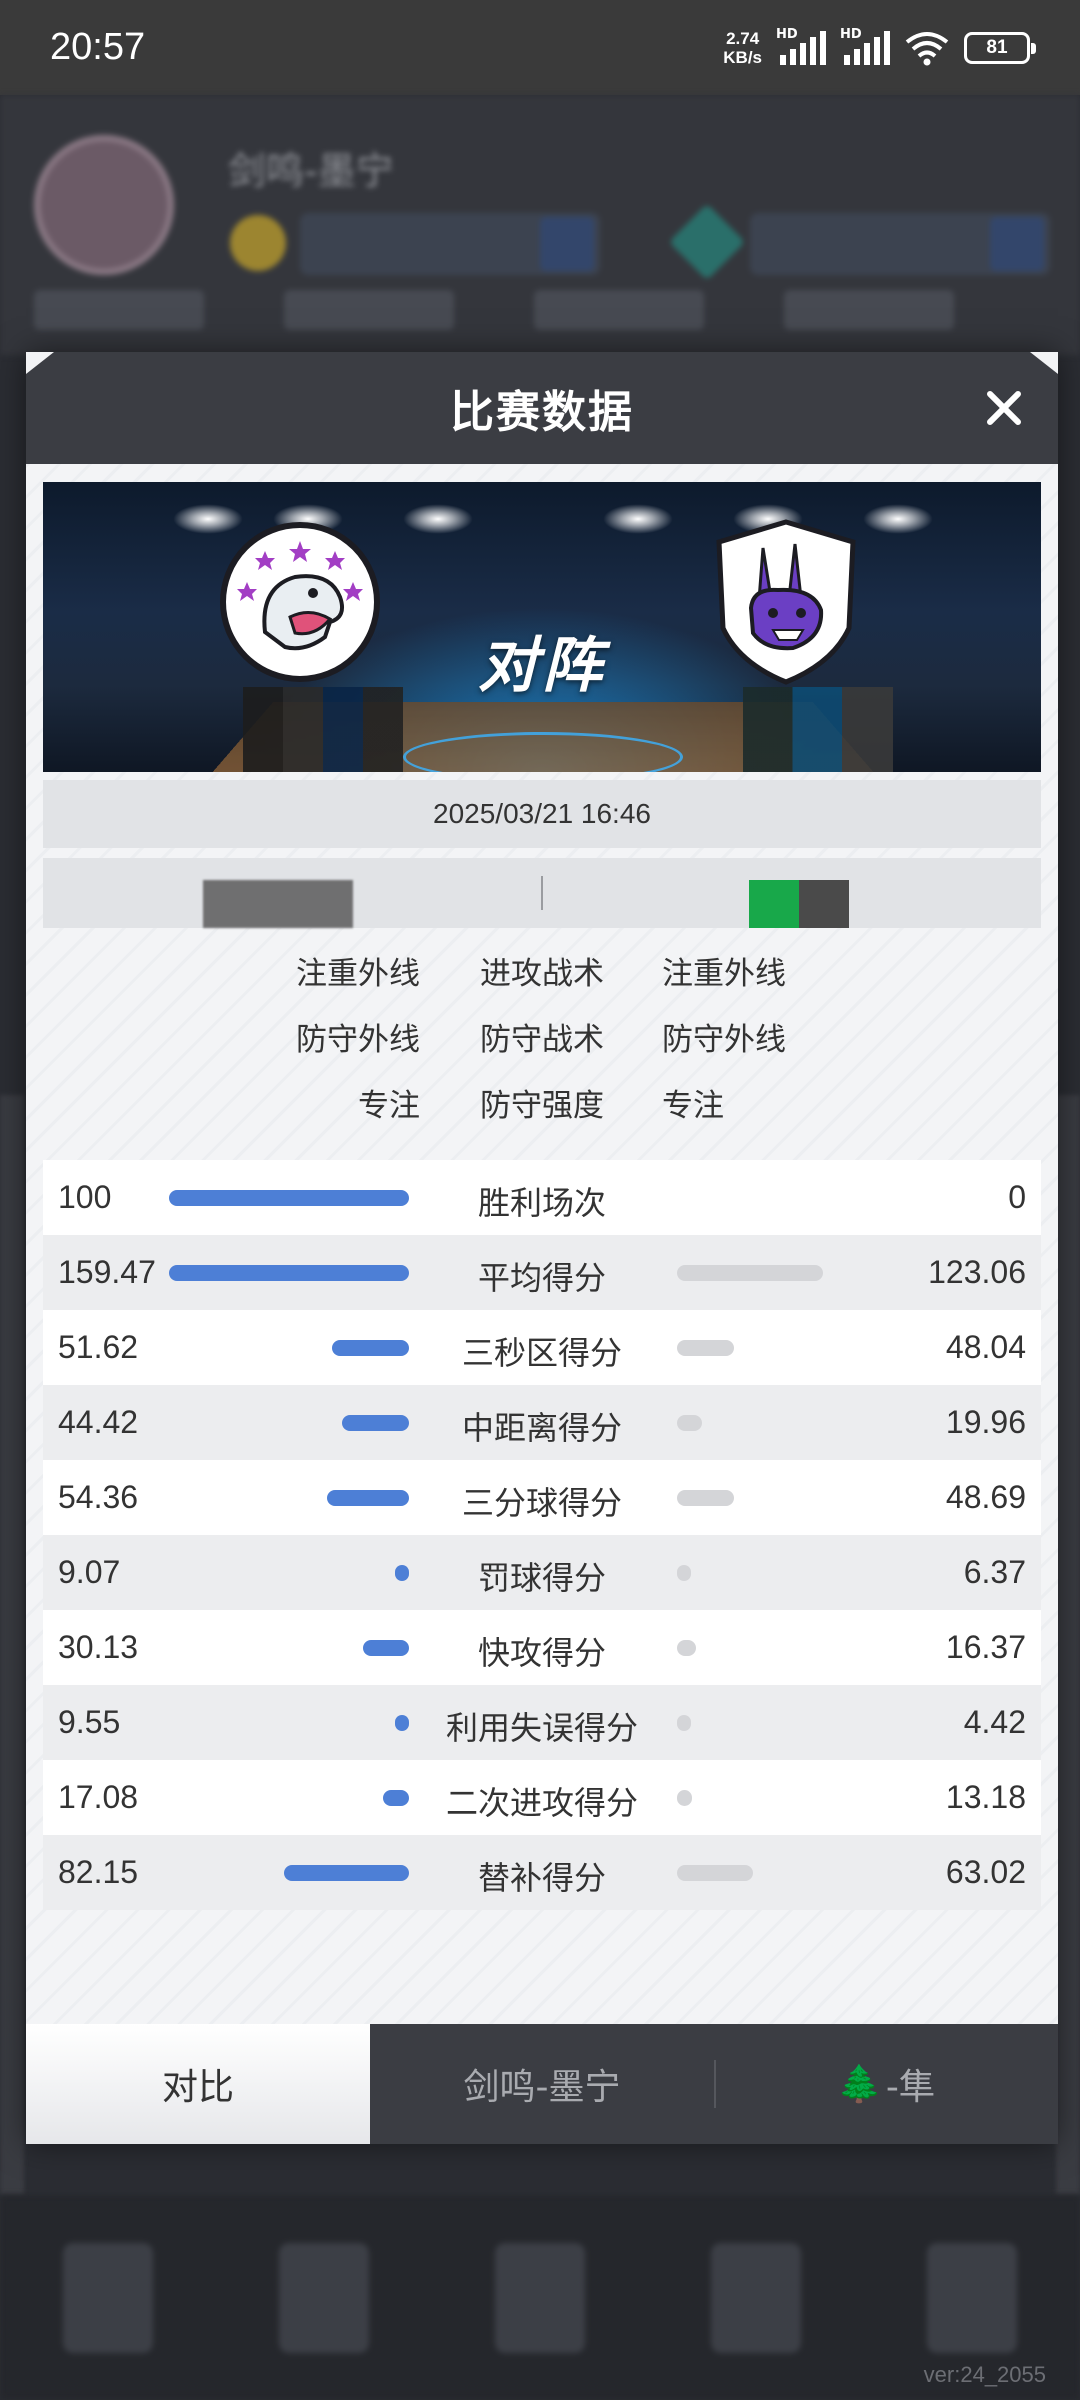 The height and width of the screenshot is (2400, 1080). I want to click on stat-row: 100 胜利场次 0, so click(542, 1197).